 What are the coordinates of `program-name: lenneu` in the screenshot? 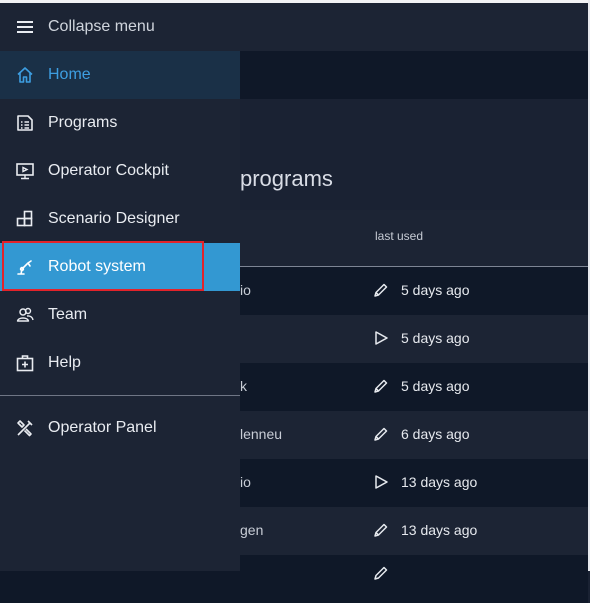 It's located at (261, 434).